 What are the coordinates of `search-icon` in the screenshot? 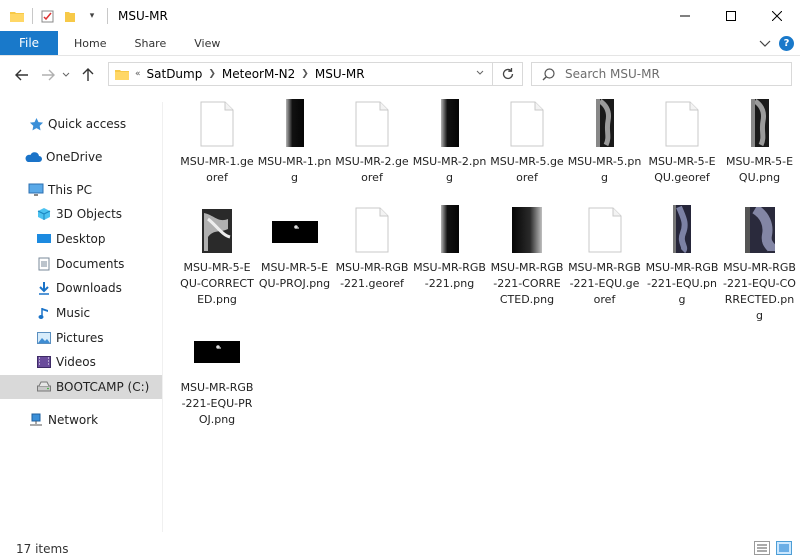 It's located at (548, 74).